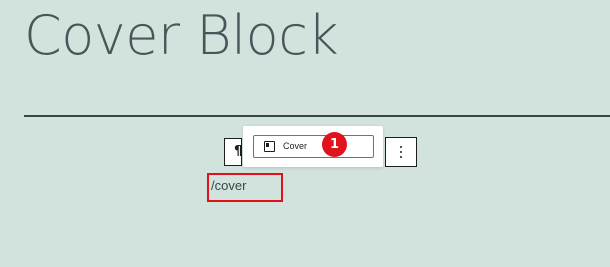 Image resolution: width=610 pixels, height=267 pixels. Describe the element at coordinates (233, 152) in the screenshot. I see `block-toolbar-paragraph: ¶` at that location.